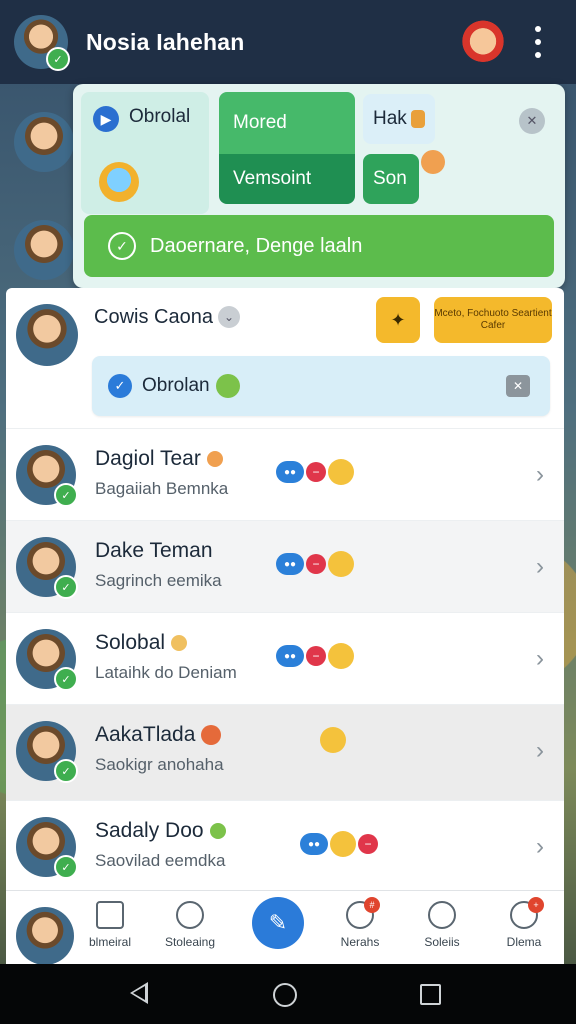  Describe the element at coordinates (154, 550) in the screenshot. I see `contact-name: Dake Teman` at that location.